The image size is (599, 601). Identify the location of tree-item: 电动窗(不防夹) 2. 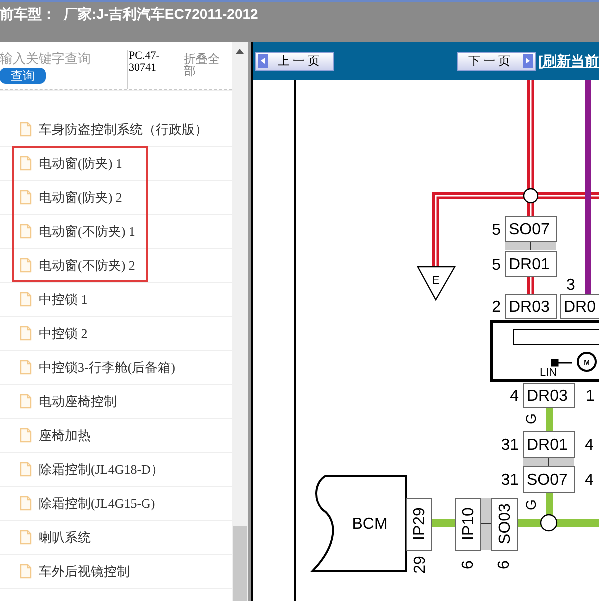
(87, 266).